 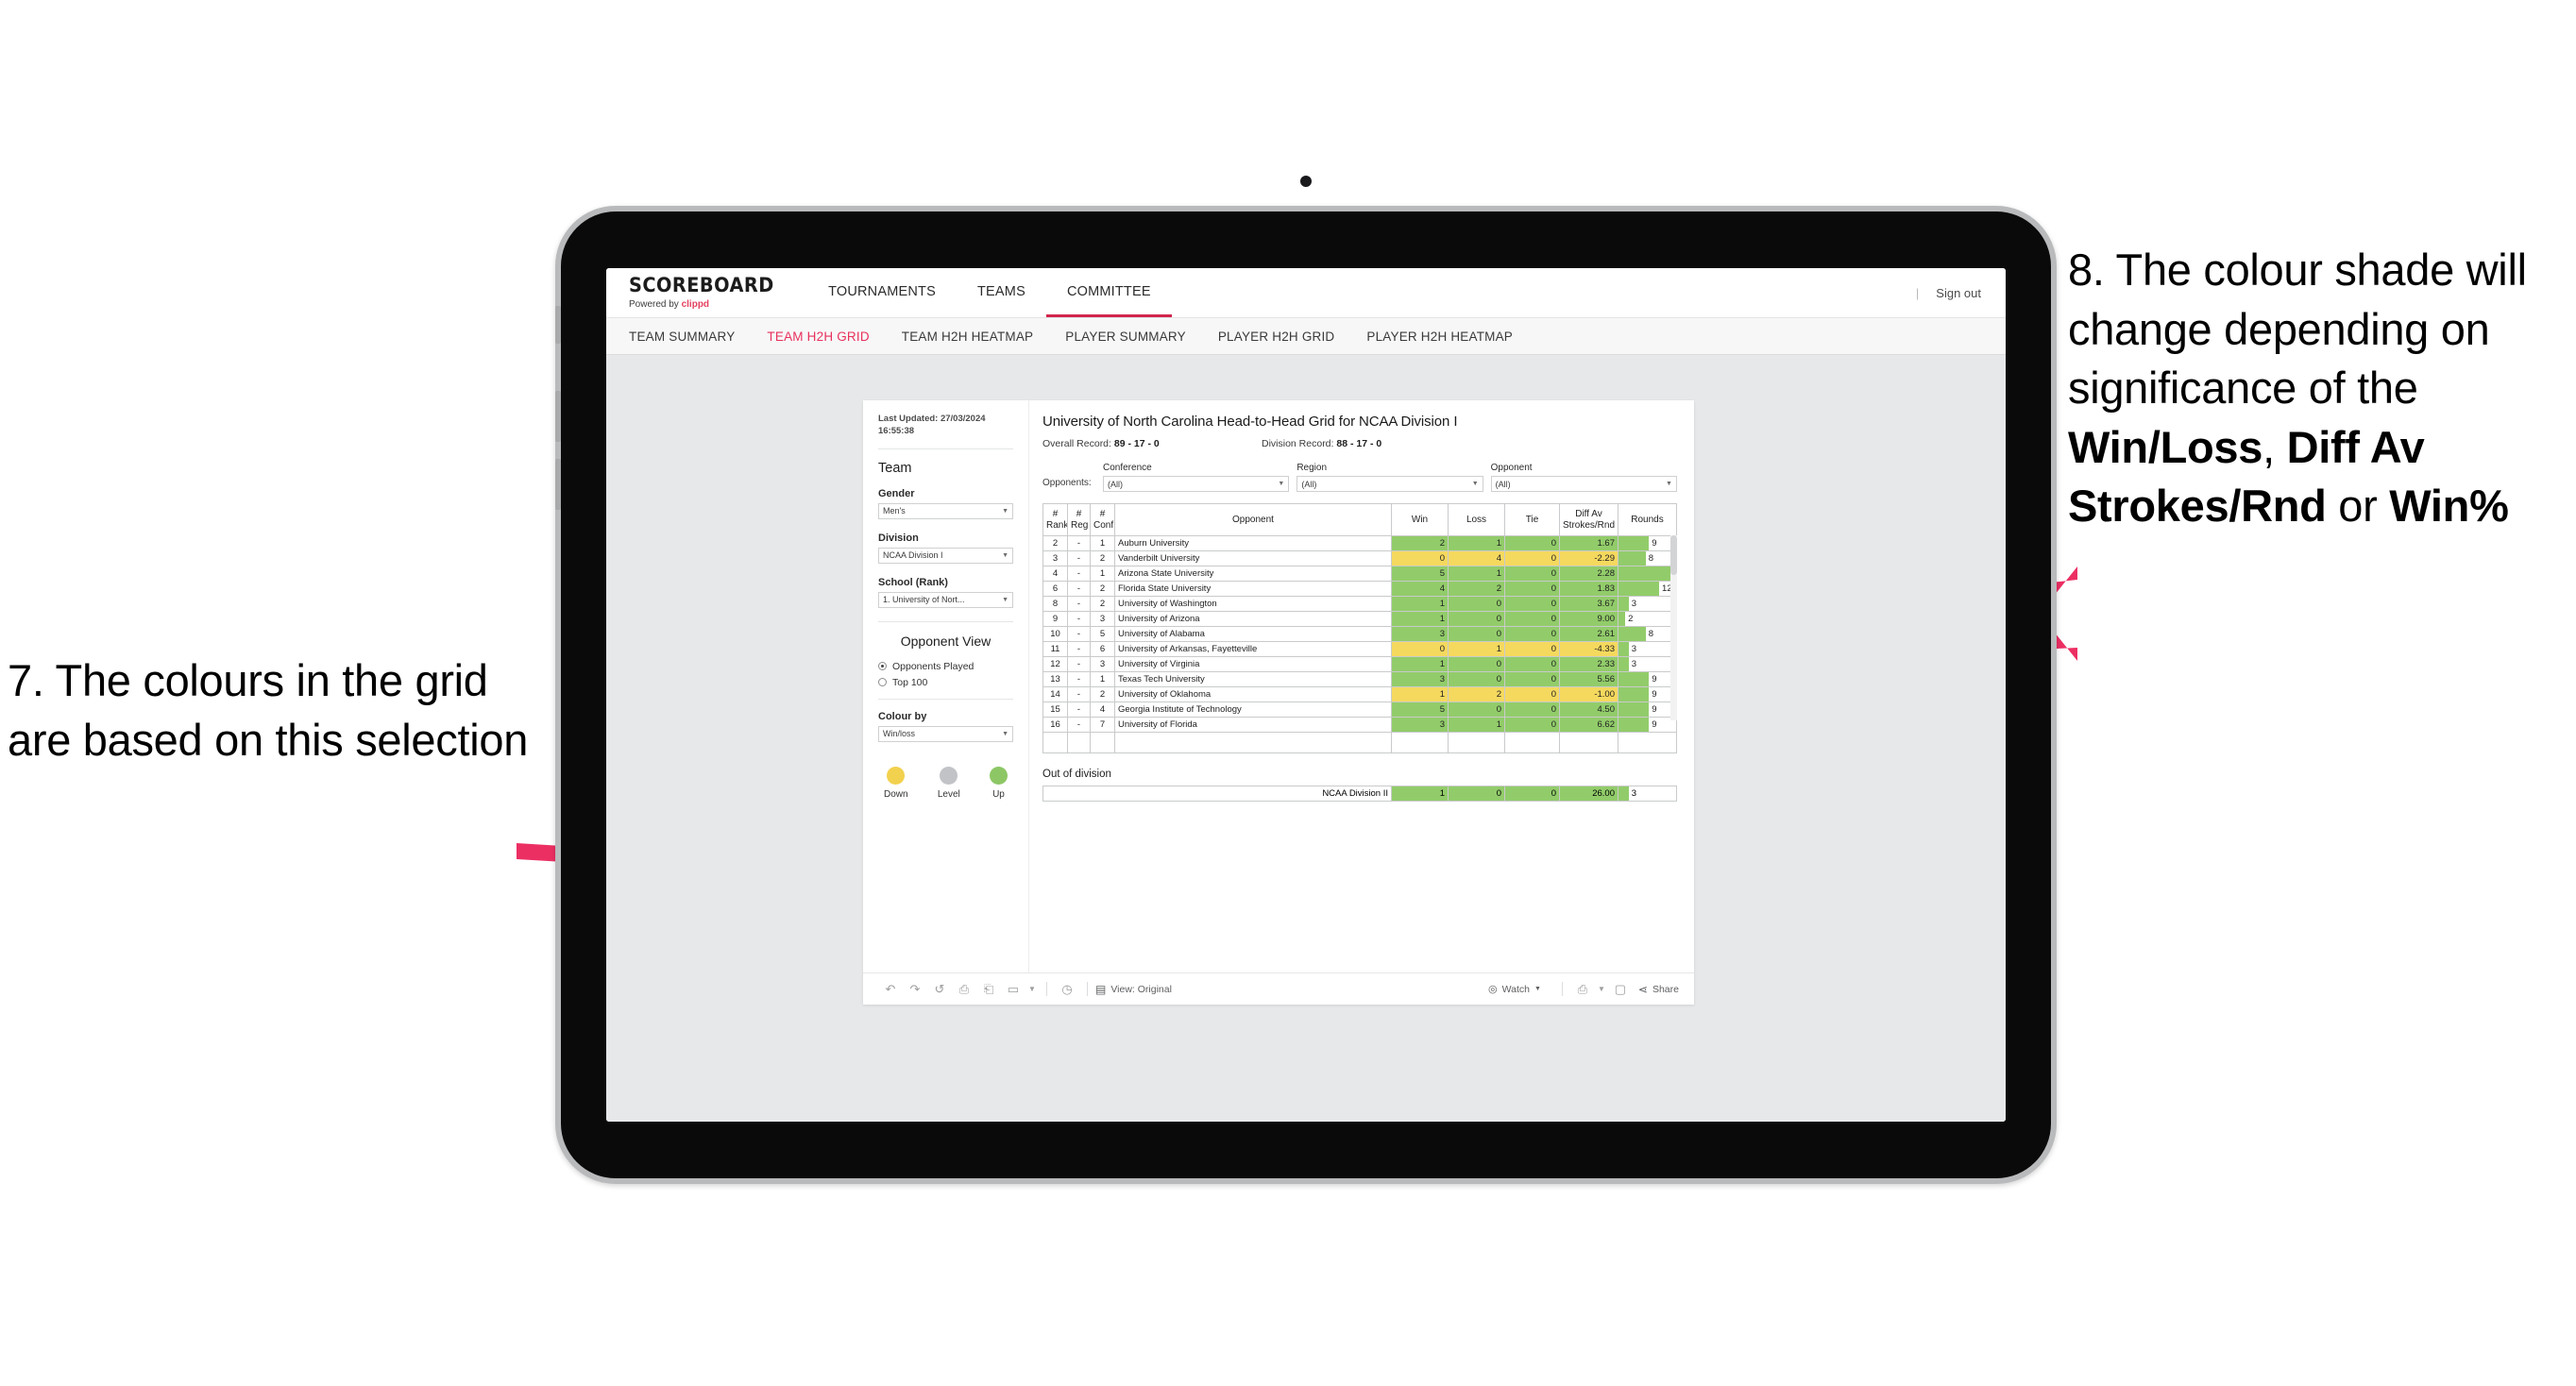 I want to click on gender-select: Men's ▼, so click(x=945, y=510).